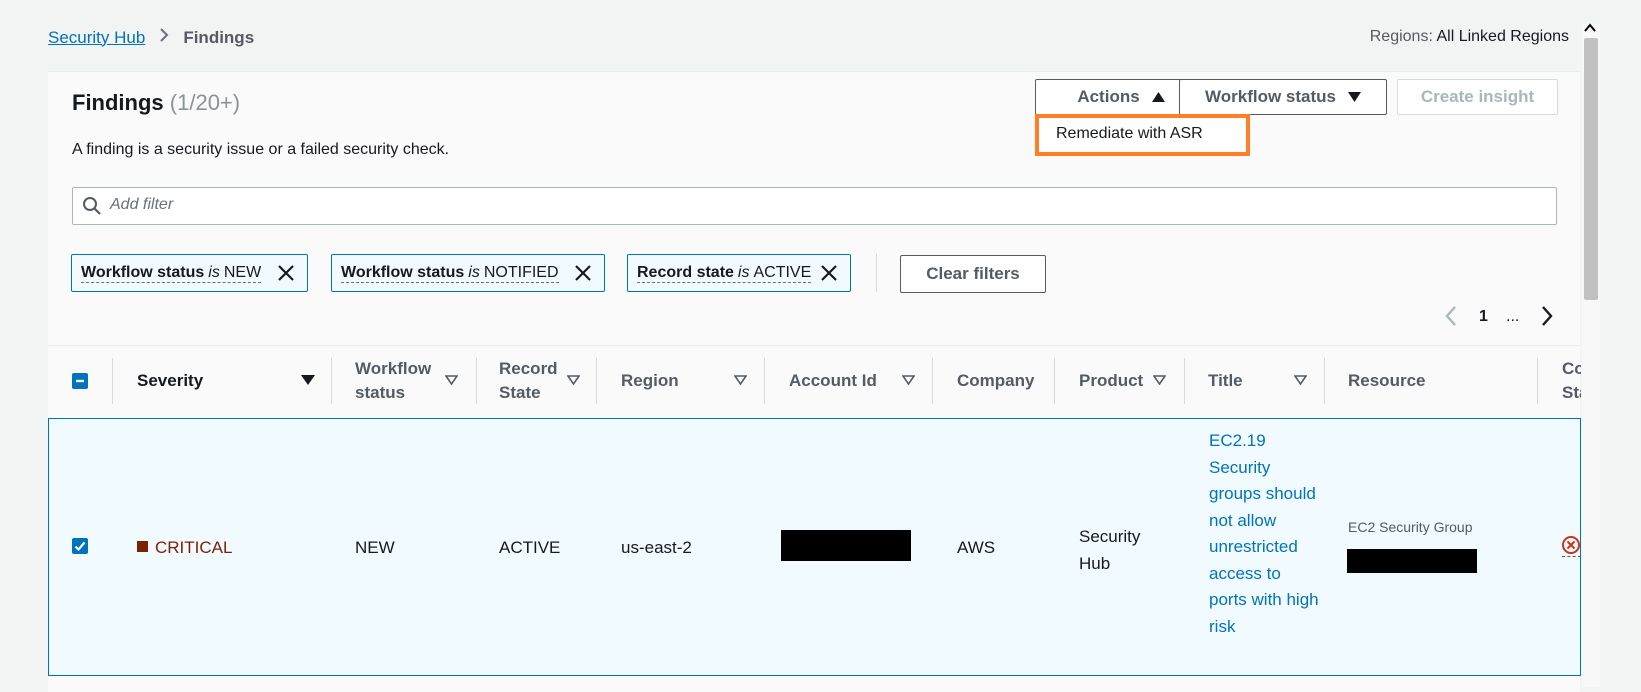 Image resolution: width=1641 pixels, height=692 pixels. Describe the element at coordinates (1386, 381) in the screenshot. I see `column-header-resource: Resource` at that location.